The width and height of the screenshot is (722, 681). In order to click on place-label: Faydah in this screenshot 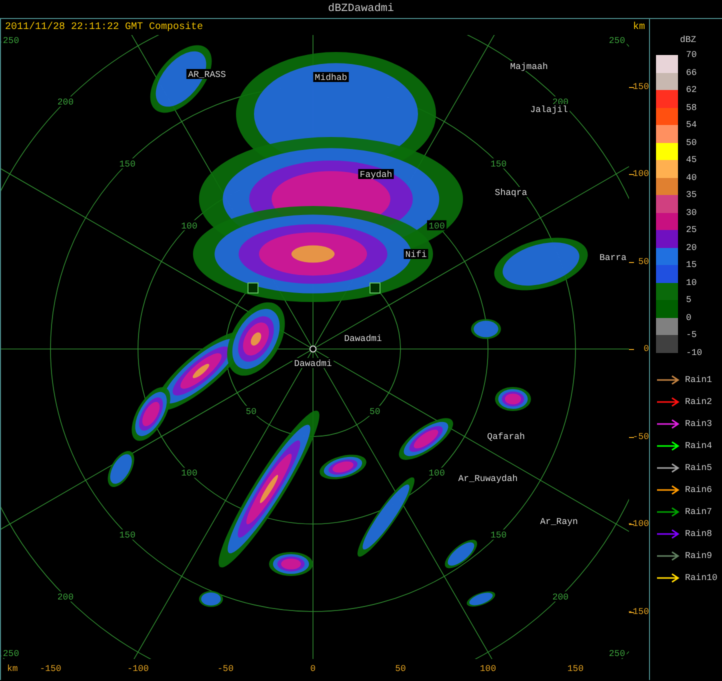, I will do `click(376, 174)`.